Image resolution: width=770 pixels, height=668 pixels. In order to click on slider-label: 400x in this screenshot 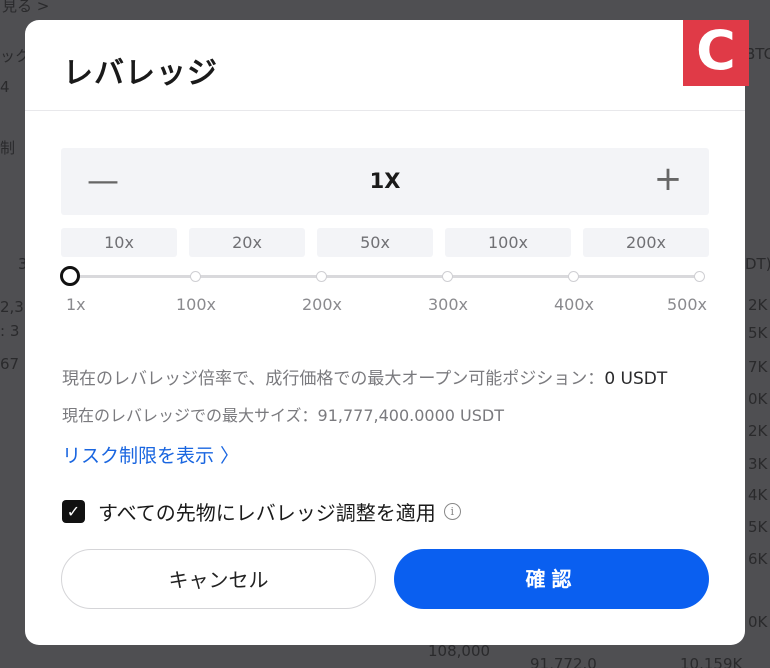, I will do `click(574, 304)`.